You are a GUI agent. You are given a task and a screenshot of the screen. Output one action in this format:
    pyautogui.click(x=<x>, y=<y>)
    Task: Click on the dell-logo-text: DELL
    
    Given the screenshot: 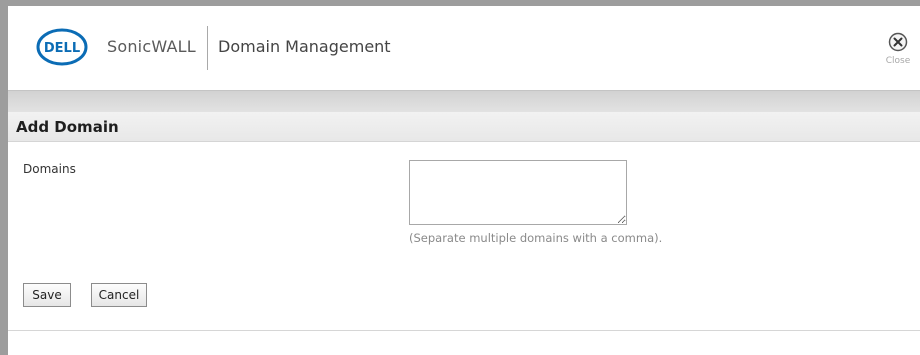 What is the action you would take?
    pyautogui.click(x=62, y=48)
    